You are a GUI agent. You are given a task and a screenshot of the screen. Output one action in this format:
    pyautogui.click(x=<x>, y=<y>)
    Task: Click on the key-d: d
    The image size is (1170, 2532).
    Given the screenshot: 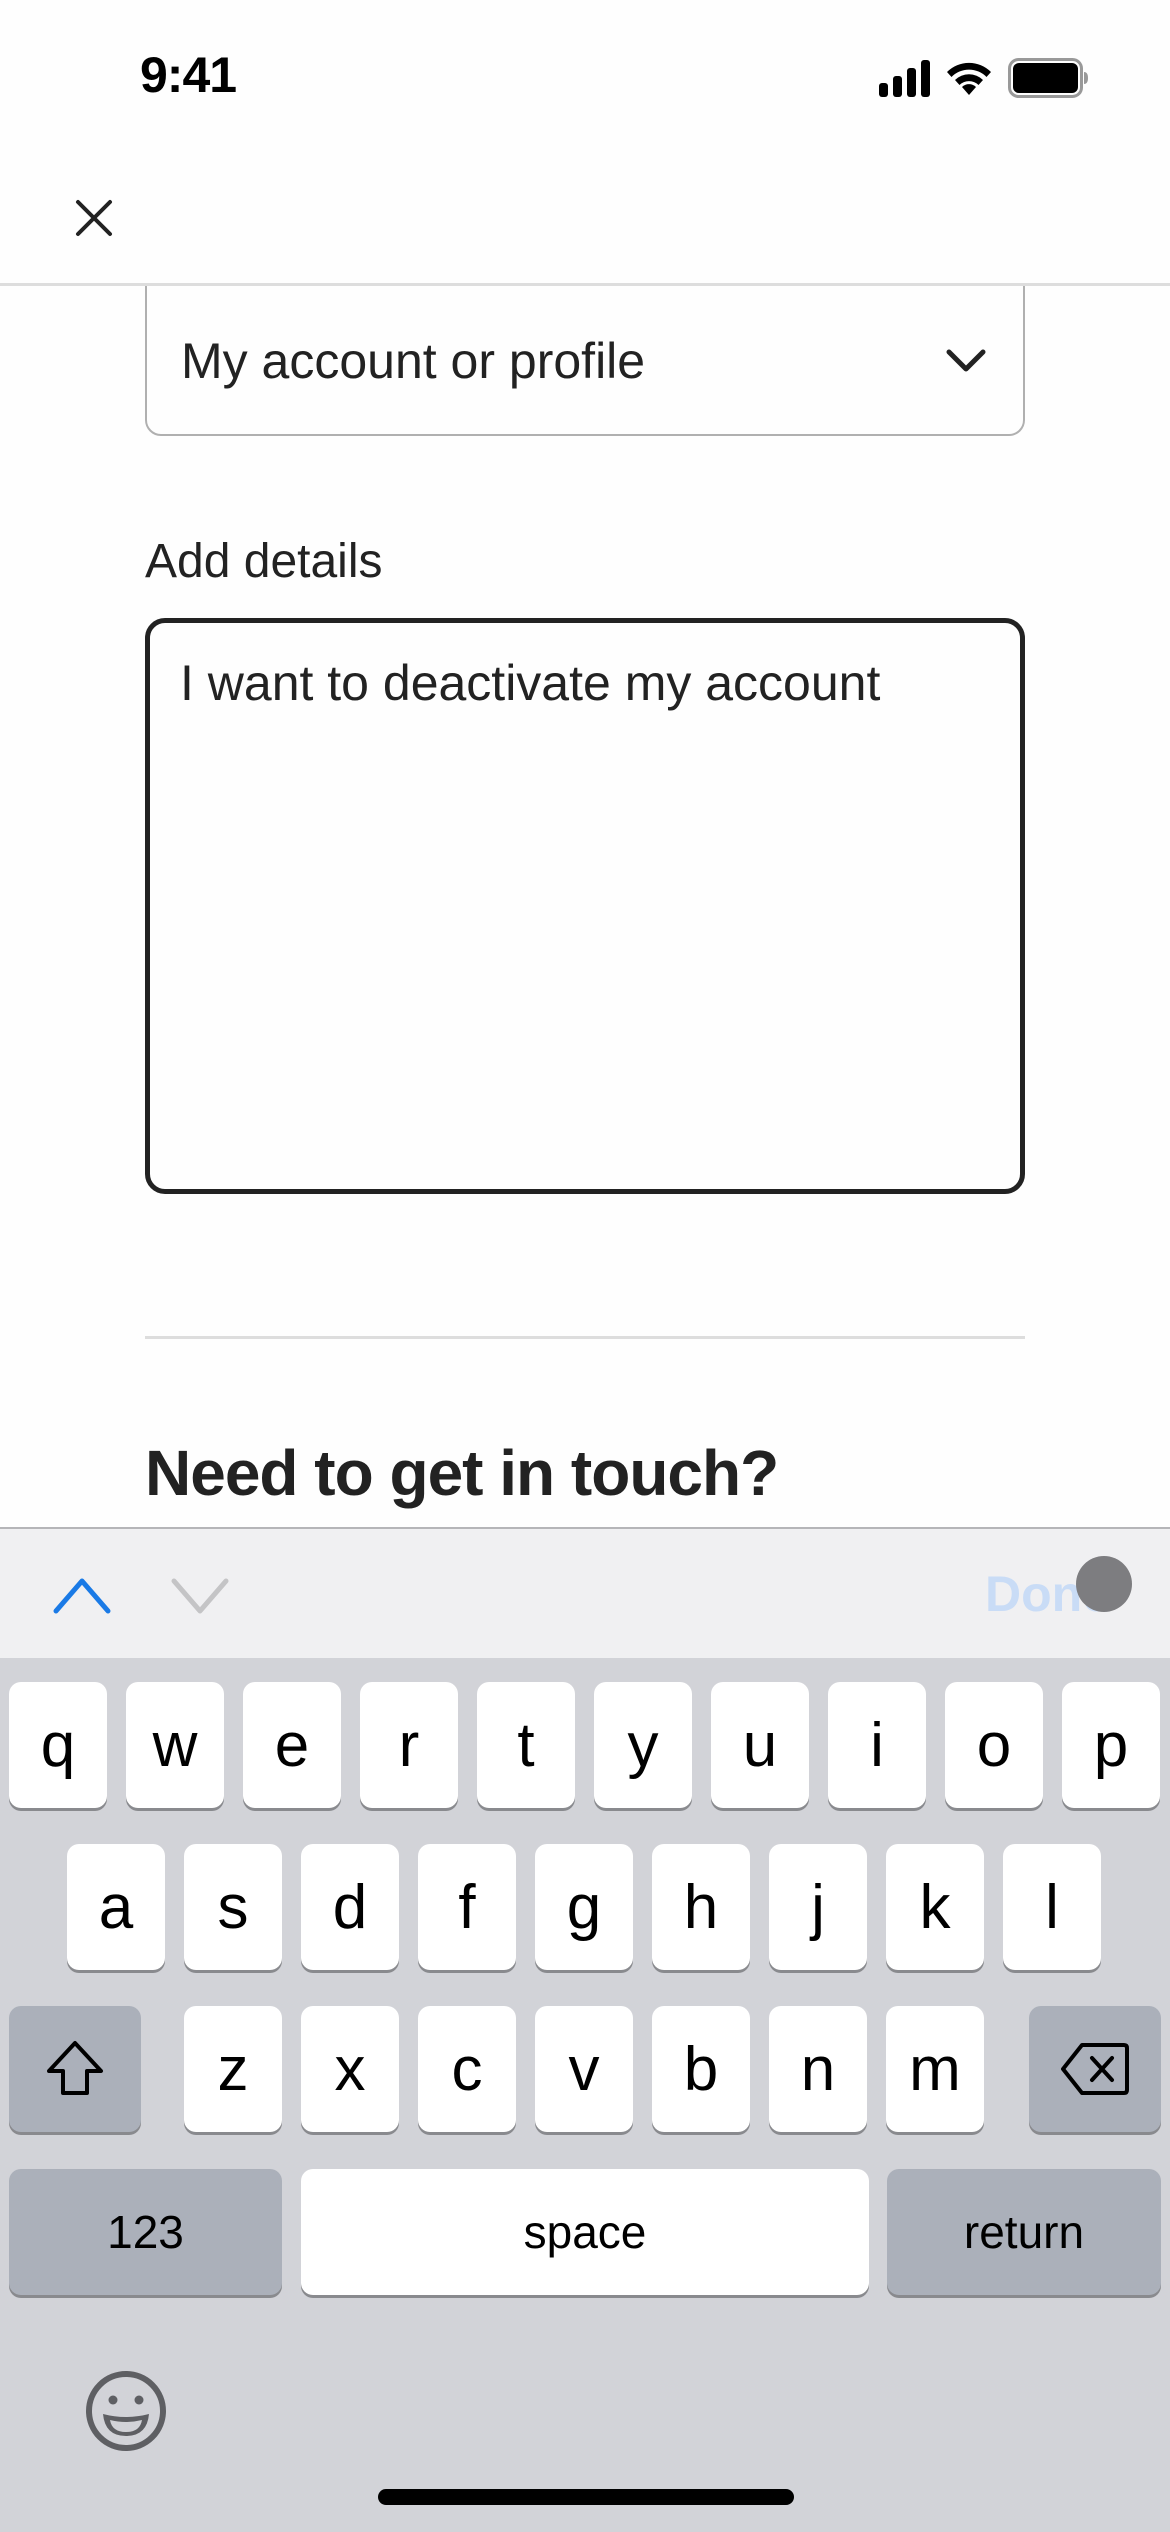 What is the action you would take?
    pyautogui.click(x=350, y=1907)
    